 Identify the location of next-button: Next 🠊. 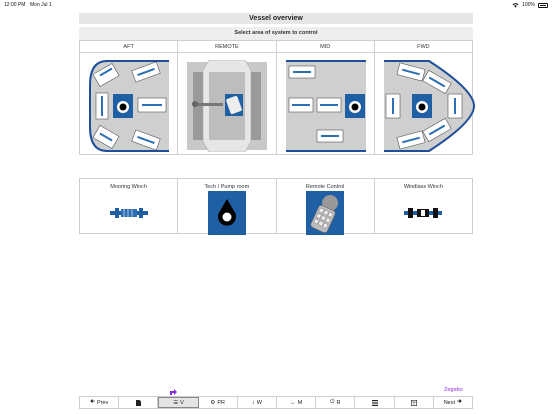
(453, 402).